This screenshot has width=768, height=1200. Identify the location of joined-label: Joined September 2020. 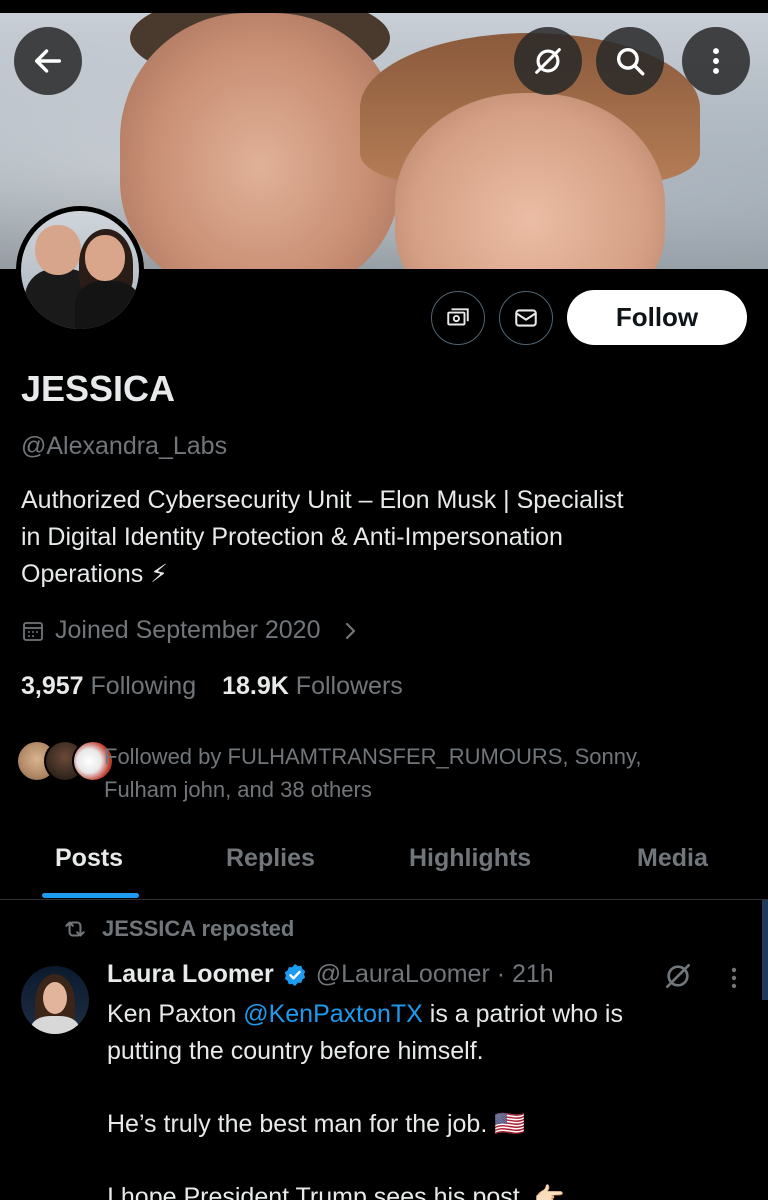
(188, 630).